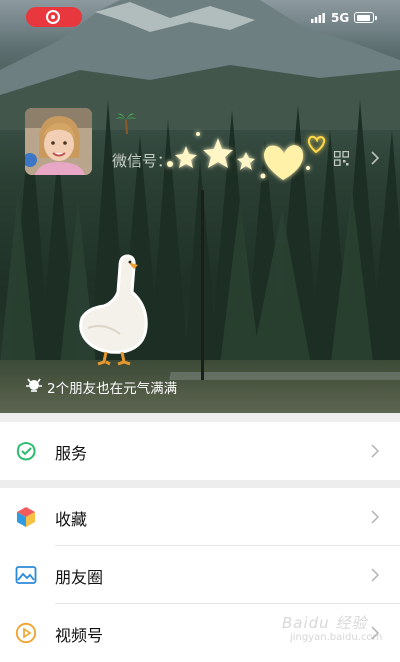 The width and height of the screenshot is (400, 662). What do you see at coordinates (26, 575) in the screenshot?
I see `moments-image-icon` at bounding box center [26, 575].